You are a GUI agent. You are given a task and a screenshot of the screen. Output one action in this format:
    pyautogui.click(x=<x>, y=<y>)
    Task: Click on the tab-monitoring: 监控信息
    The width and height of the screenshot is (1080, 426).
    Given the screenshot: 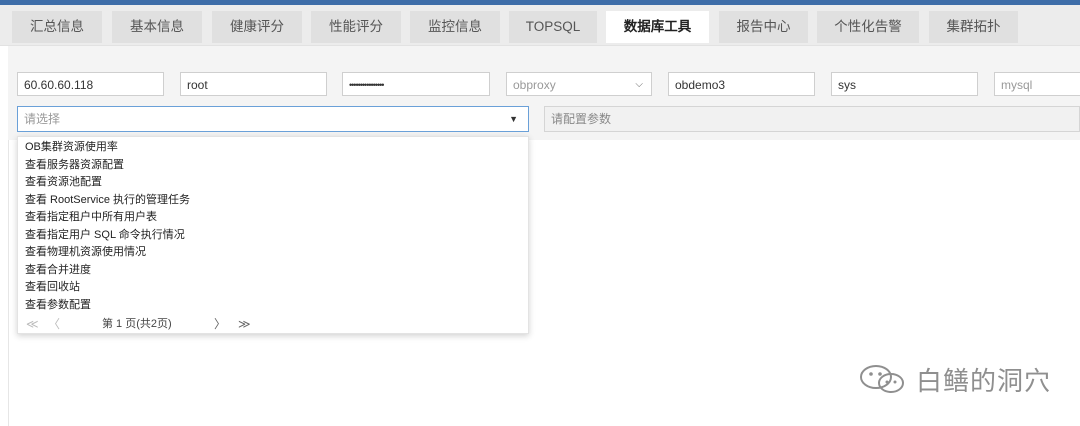 What is the action you would take?
    pyautogui.click(x=455, y=27)
    